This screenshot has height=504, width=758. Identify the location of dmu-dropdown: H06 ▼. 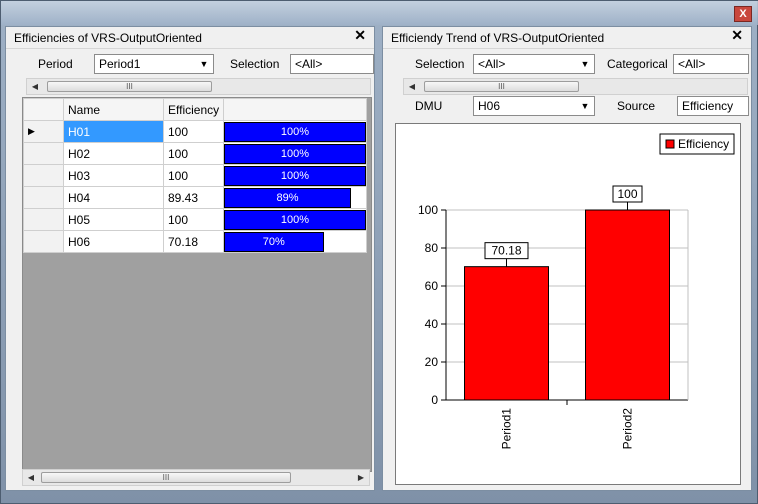
(534, 106).